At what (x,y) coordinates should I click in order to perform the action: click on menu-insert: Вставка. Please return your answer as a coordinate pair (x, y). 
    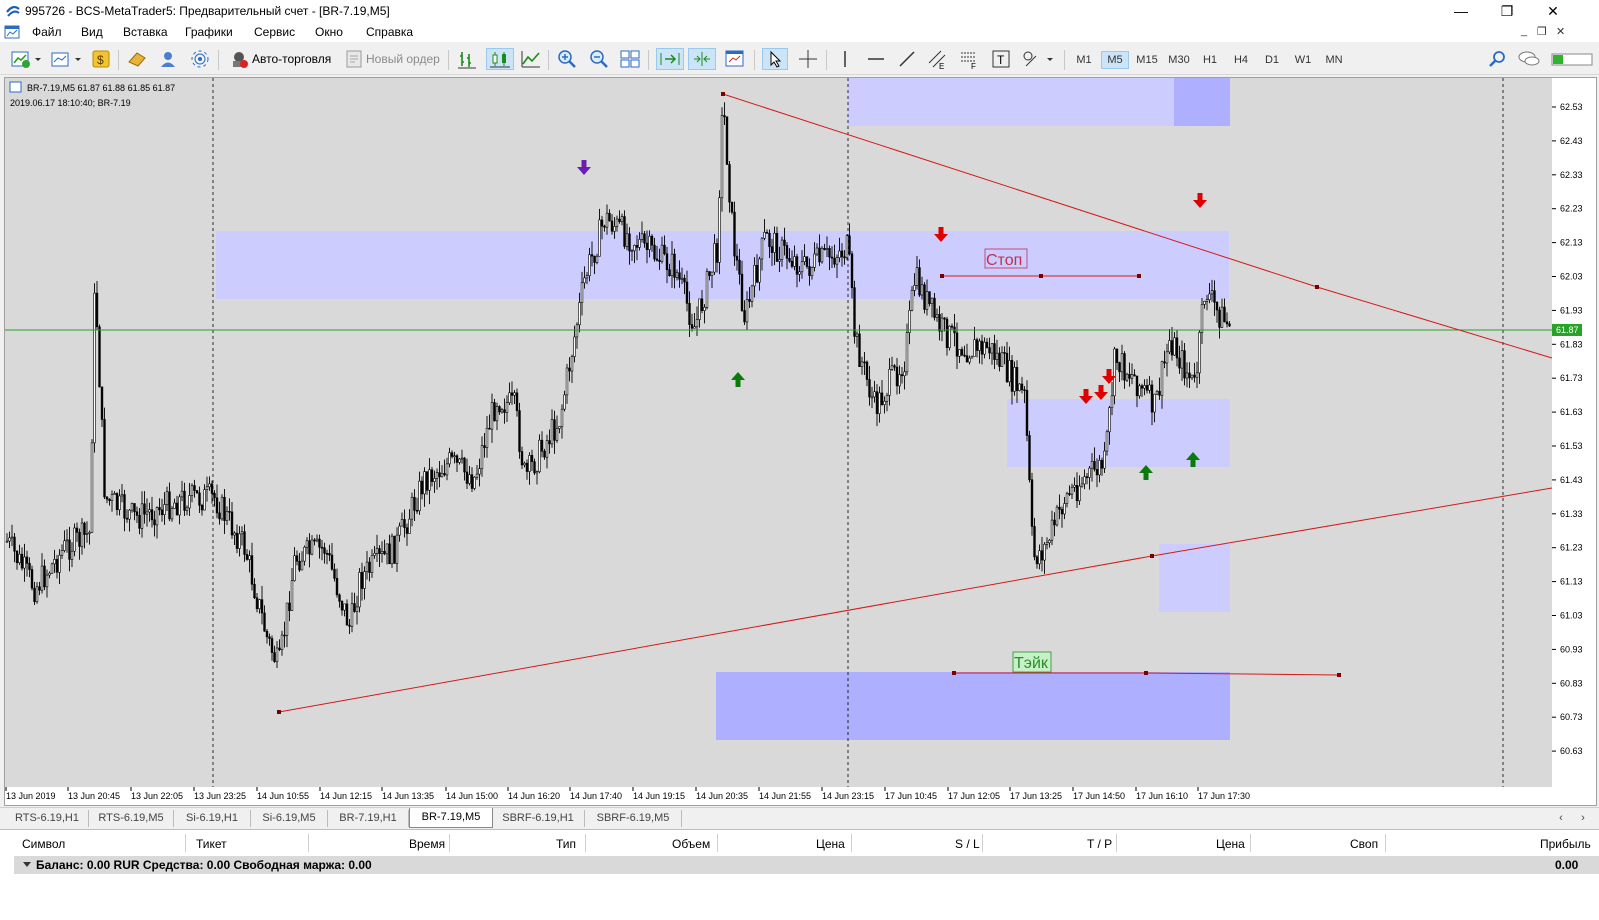
    Looking at the image, I should click on (145, 32).